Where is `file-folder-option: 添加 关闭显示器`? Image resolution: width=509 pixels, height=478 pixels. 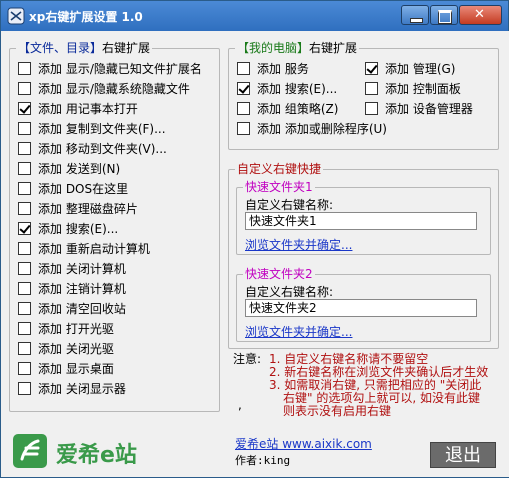 file-folder-option: 添加 关闭显示器 is located at coordinates (72, 389).